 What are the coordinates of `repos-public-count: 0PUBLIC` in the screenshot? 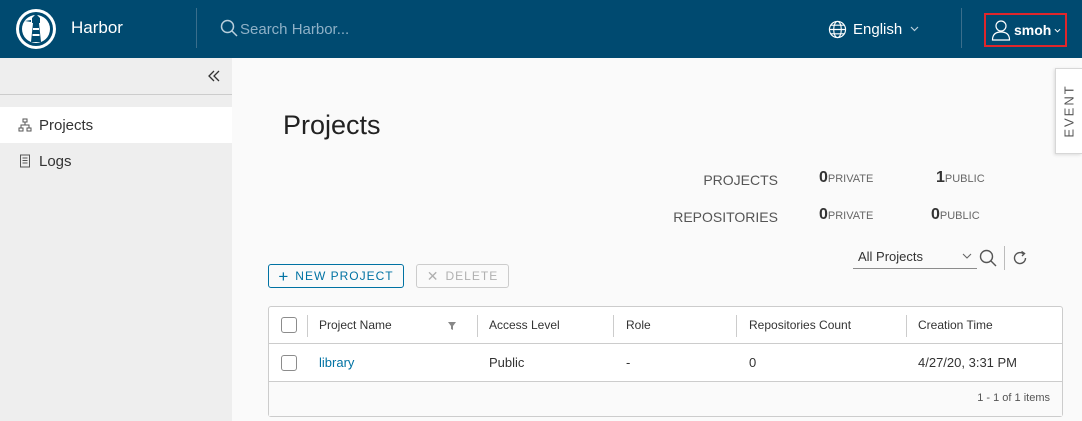 It's located at (955, 215).